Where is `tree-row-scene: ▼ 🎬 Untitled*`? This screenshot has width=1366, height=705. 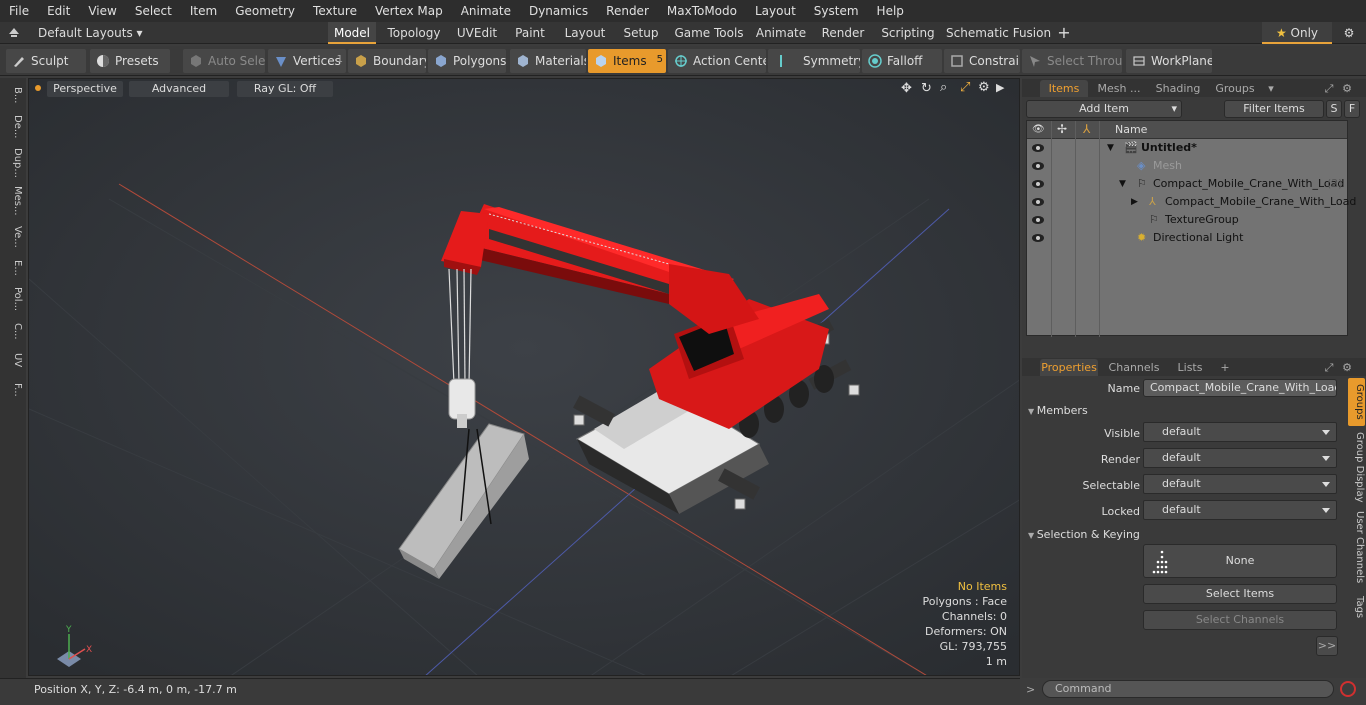 tree-row-scene: ▼ 🎬 Untitled* is located at coordinates (1187, 148).